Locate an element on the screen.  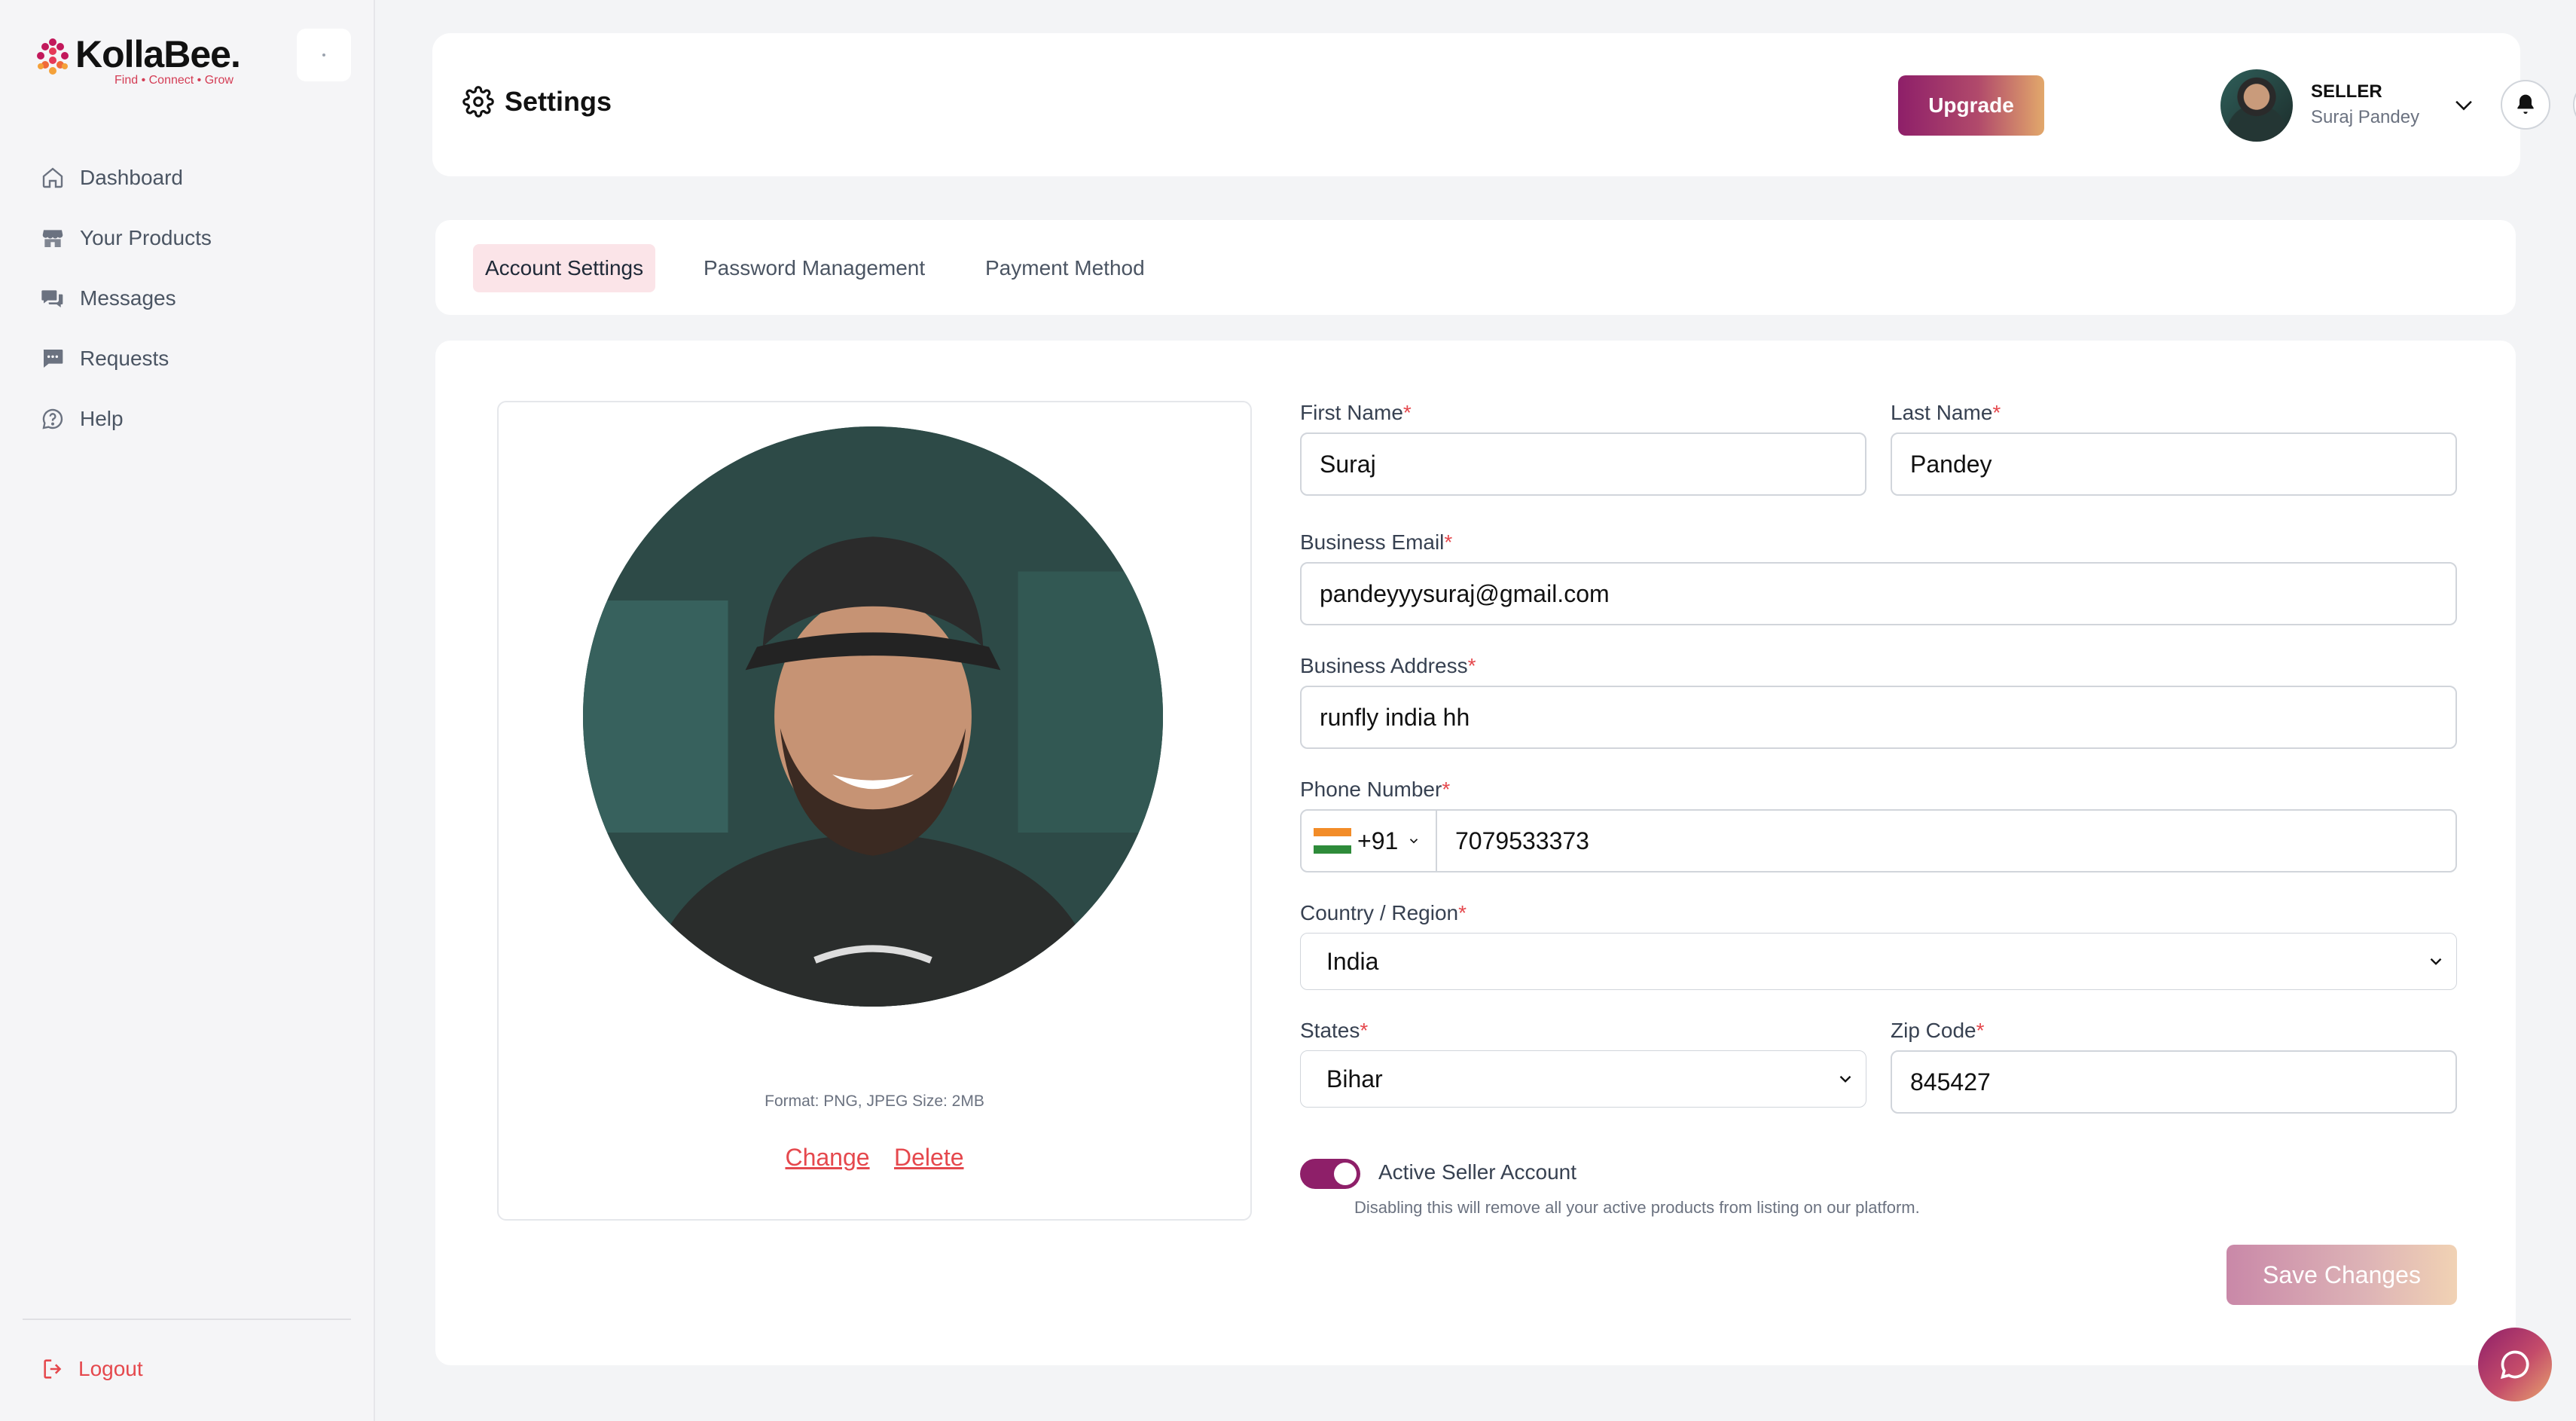
first-name-label: First Name* is located at coordinates (1356, 412).